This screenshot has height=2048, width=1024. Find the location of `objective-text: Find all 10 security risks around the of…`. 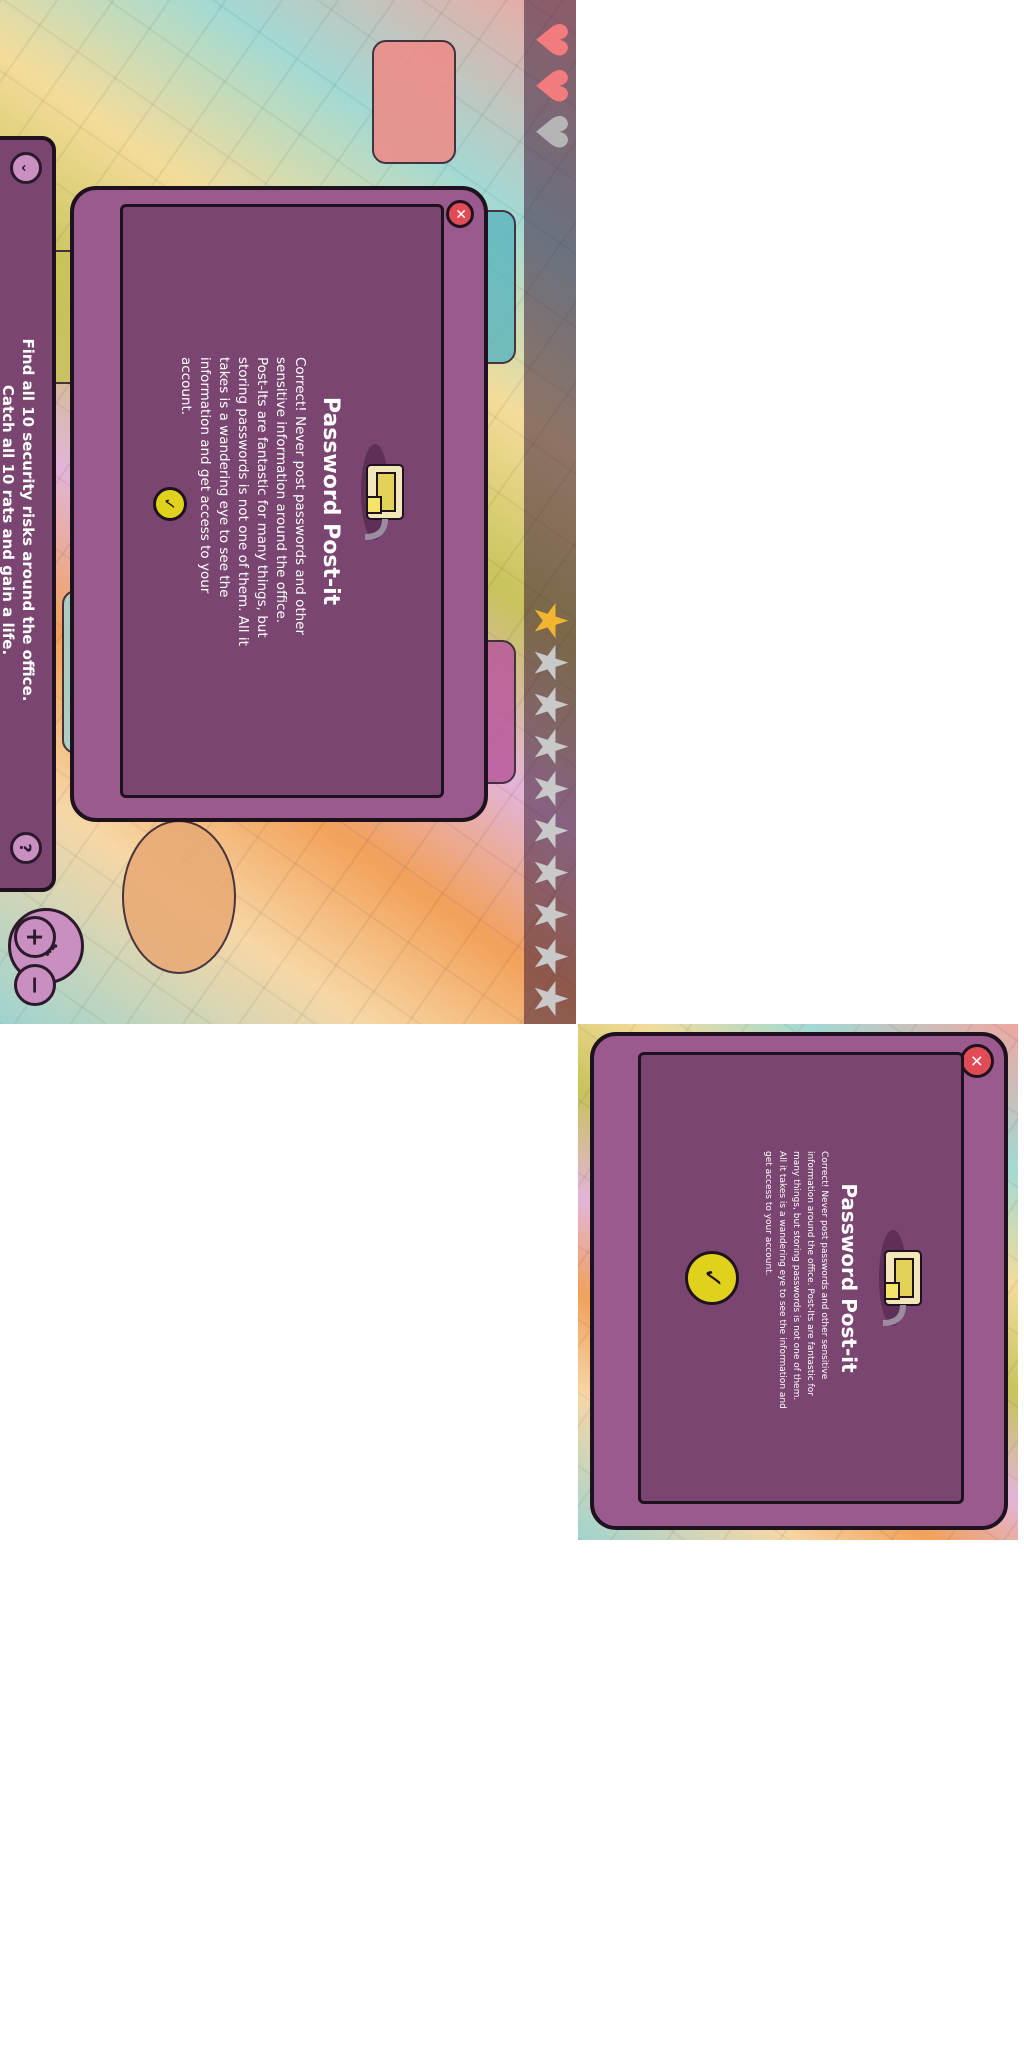

objective-text: Find all 10 security risks around the of… is located at coordinates (19, 520).